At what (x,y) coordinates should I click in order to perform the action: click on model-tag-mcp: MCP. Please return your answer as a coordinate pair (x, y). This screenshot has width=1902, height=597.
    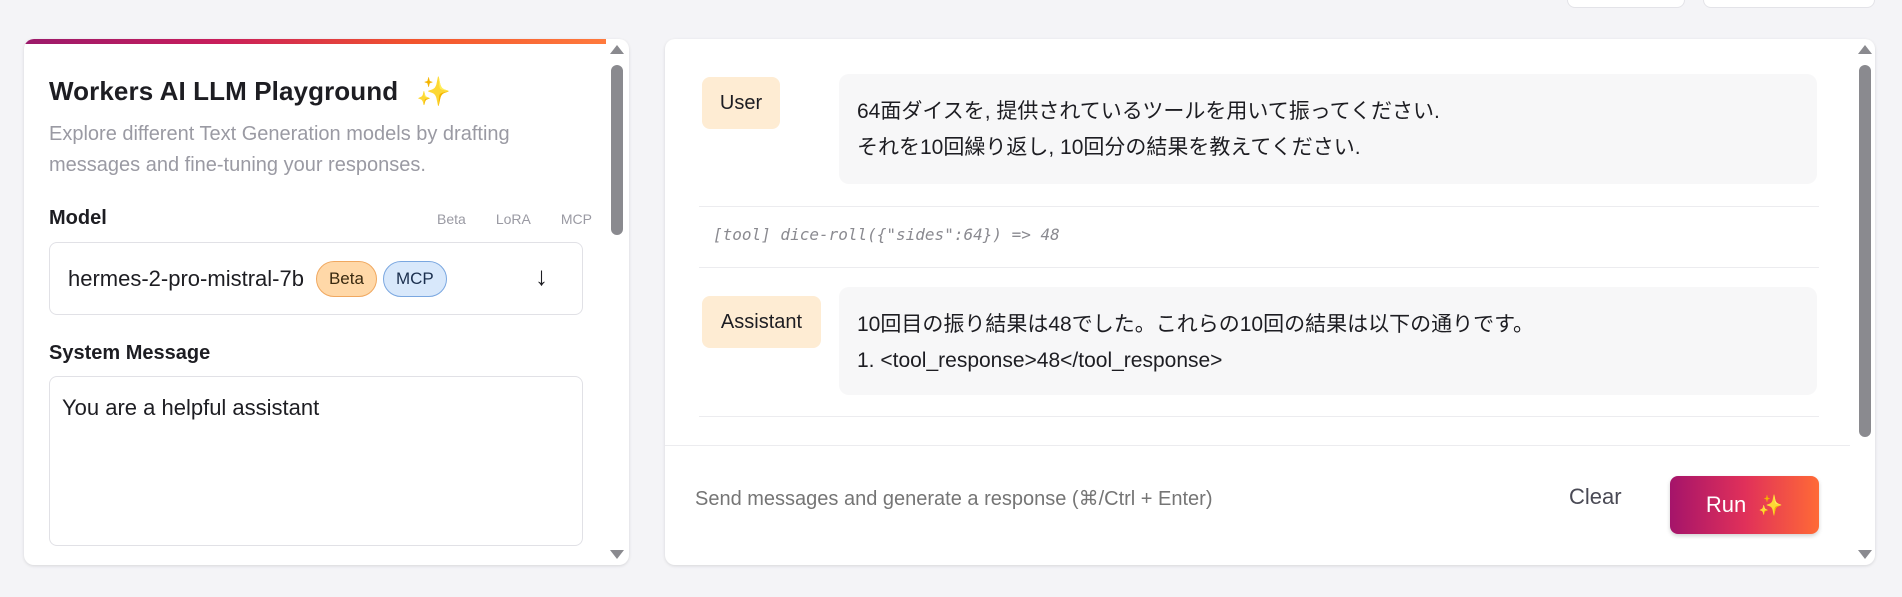
    Looking at the image, I should click on (576, 219).